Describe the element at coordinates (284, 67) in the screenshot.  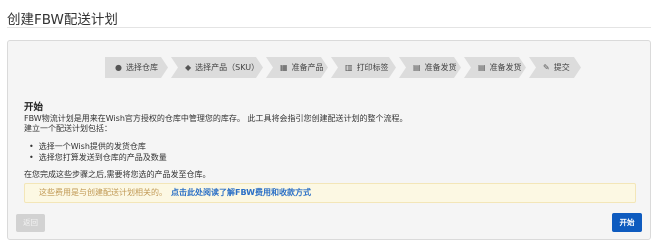
I see `grid-icon: ▦` at that location.